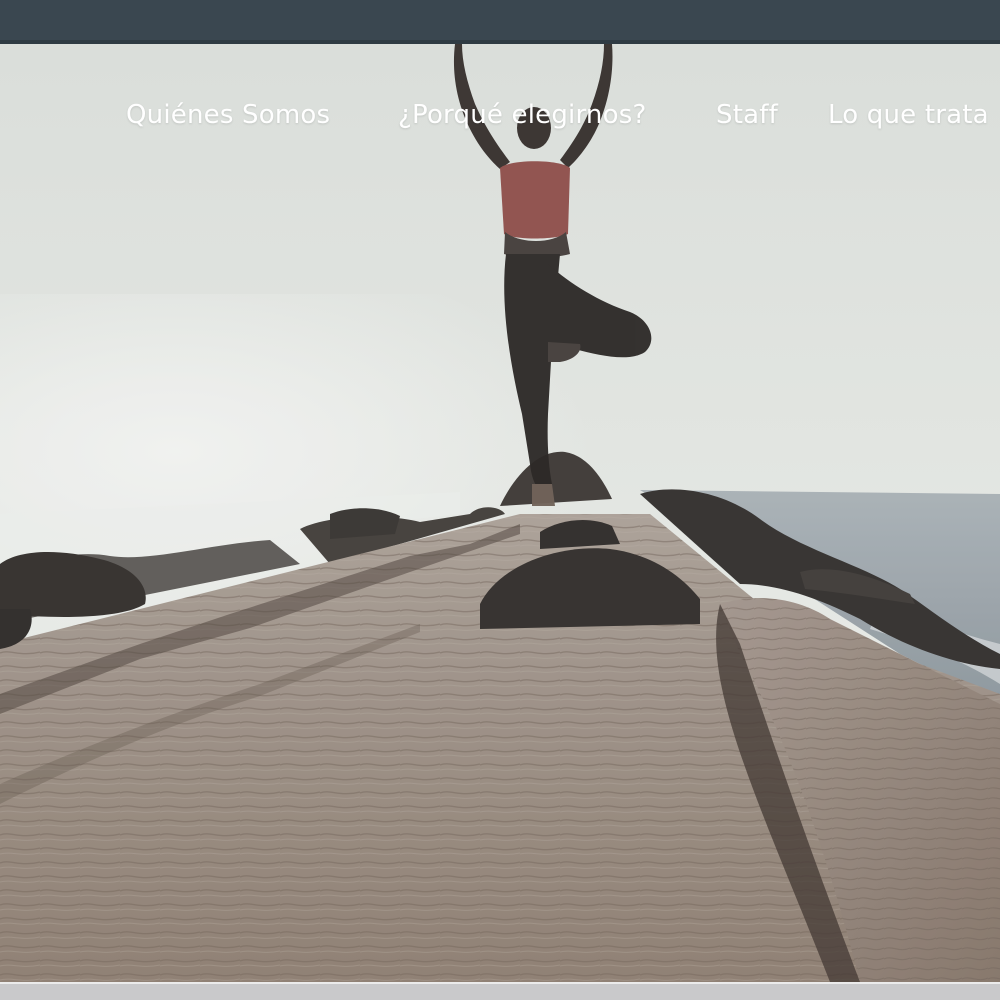 This screenshot has height=1000, width=1000. Describe the element at coordinates (228, 115) in the screenshot. I see `nav-link-quienes-somos: Quiénes Somos` at that location.